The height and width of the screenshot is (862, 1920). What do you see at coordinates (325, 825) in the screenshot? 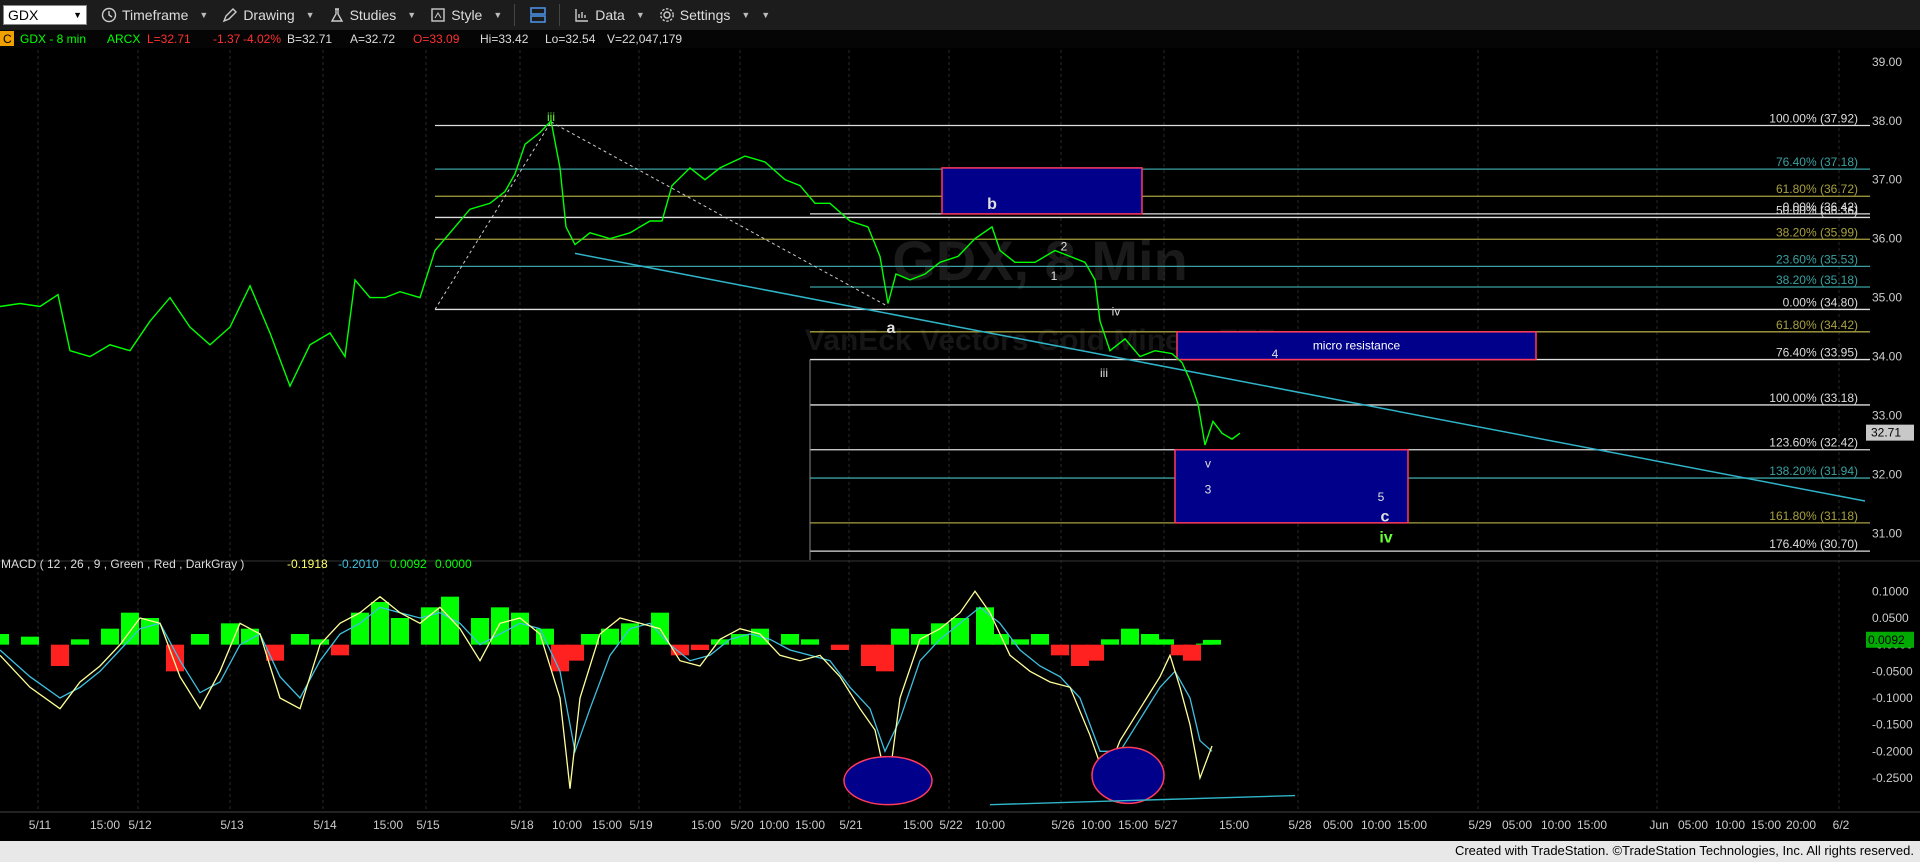
I see `time-tick-label: 5/14` at bounding box center [325, 825].